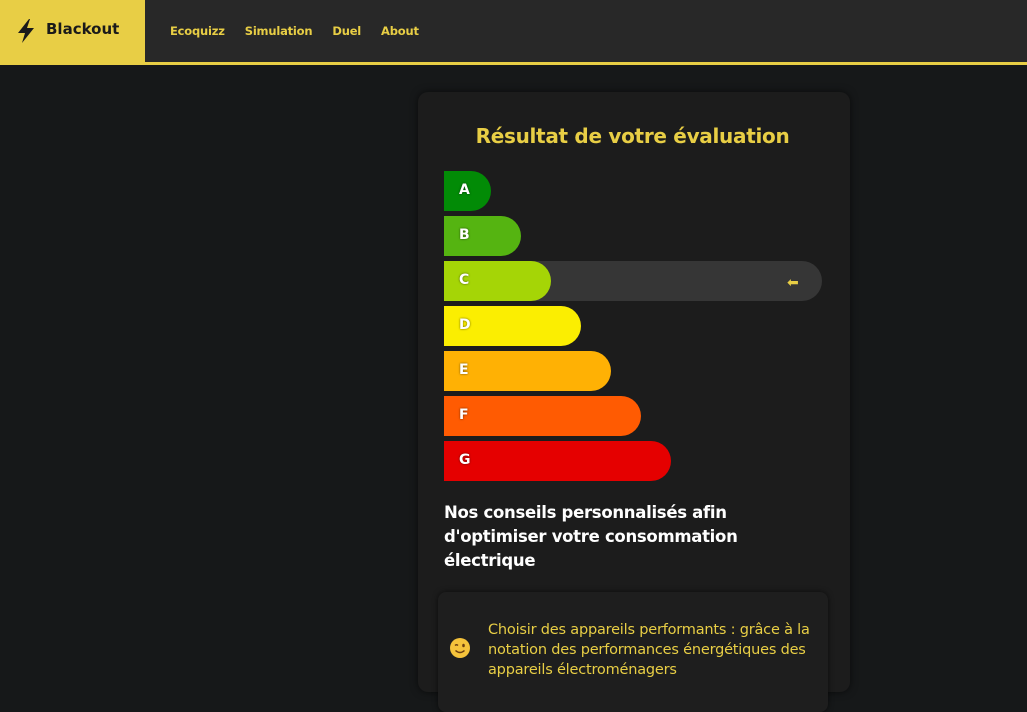  I want to click on rating-letter: D, so click(465, 325).